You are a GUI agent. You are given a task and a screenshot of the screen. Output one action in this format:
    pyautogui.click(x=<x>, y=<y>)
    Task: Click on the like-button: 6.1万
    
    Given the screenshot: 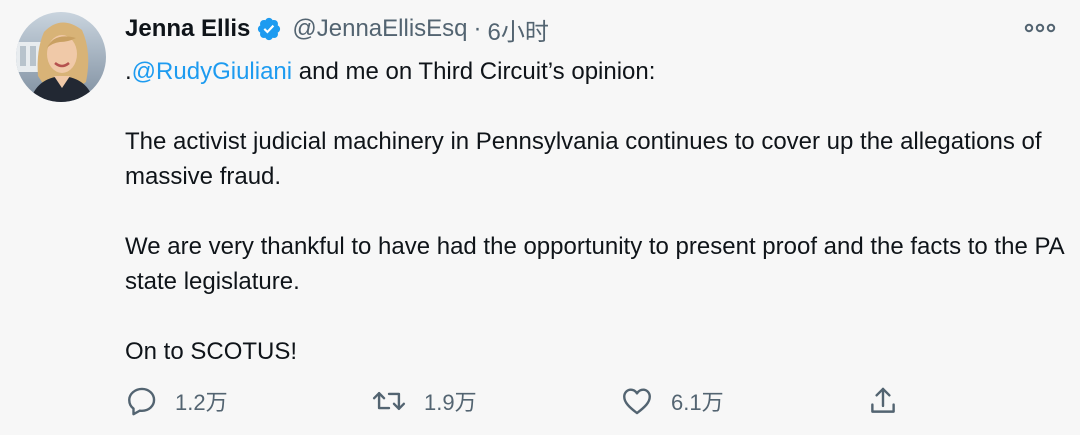 What is the action you would take?
    pyautogui.click(x=671, y=401)
    